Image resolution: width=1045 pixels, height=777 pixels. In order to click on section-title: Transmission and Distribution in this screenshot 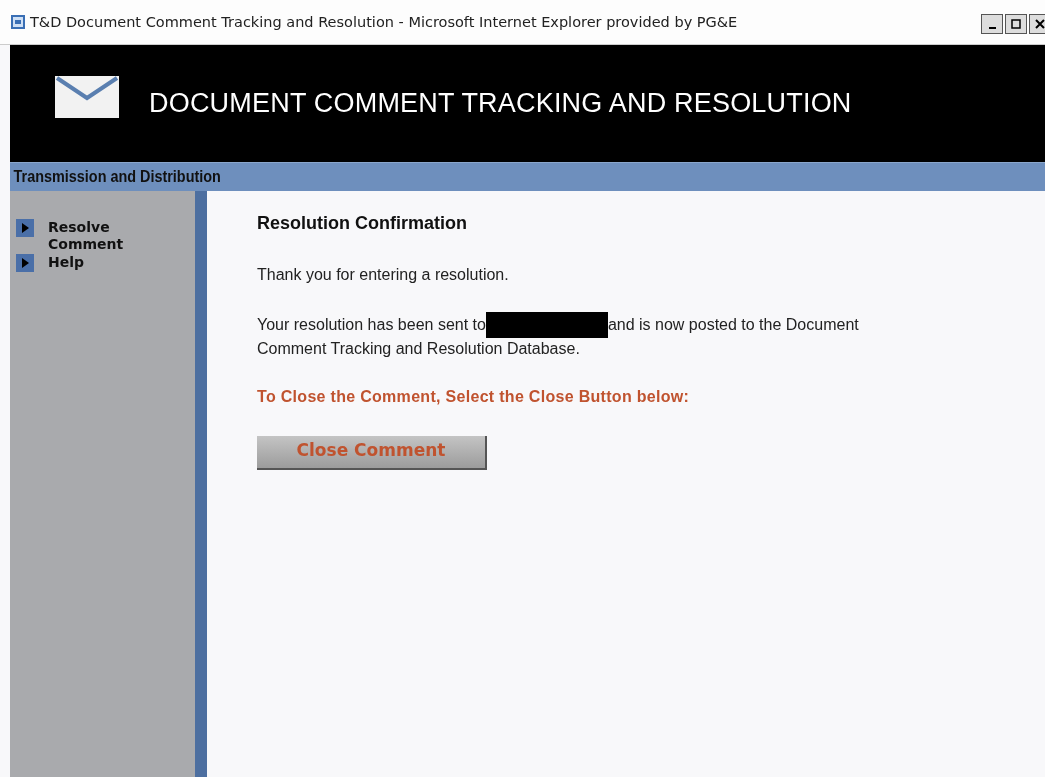, I will do `click(116, 177)`.